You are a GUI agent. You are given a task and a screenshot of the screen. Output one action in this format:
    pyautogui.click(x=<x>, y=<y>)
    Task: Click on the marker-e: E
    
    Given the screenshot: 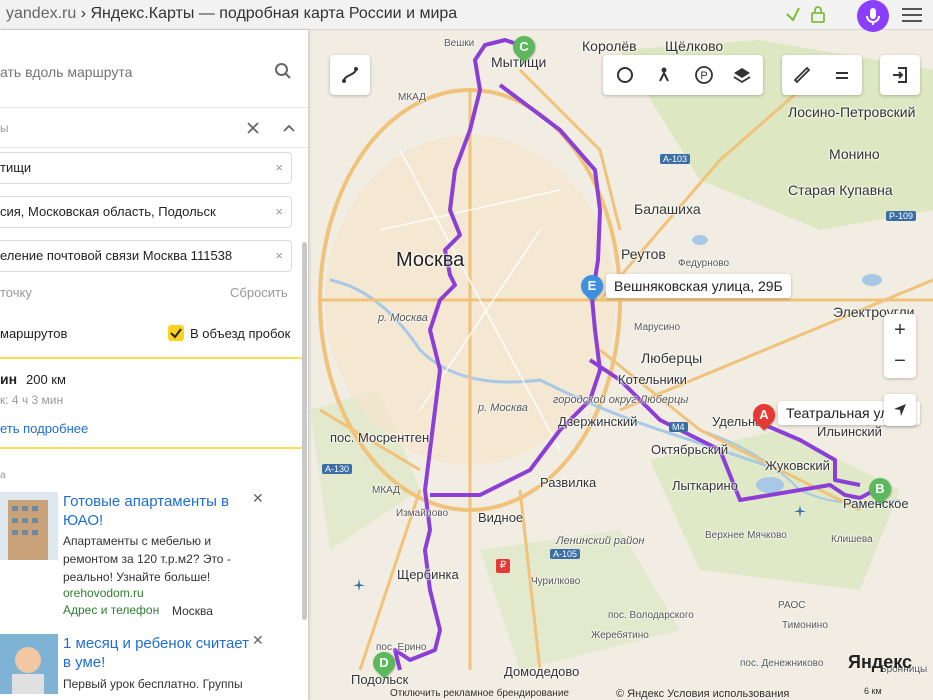 What is the action you would take?
    pyautogui.click(x=592, y=286)
    